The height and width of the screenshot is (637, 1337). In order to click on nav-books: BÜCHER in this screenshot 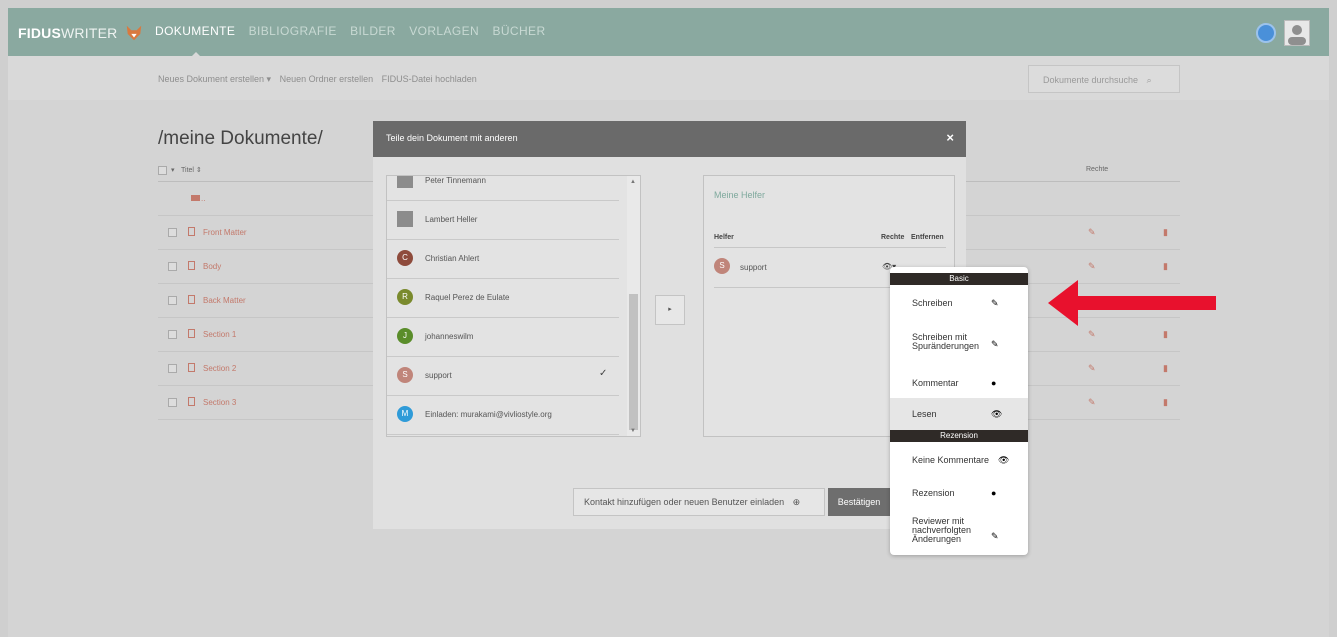, I will do `click(518, 31)`.